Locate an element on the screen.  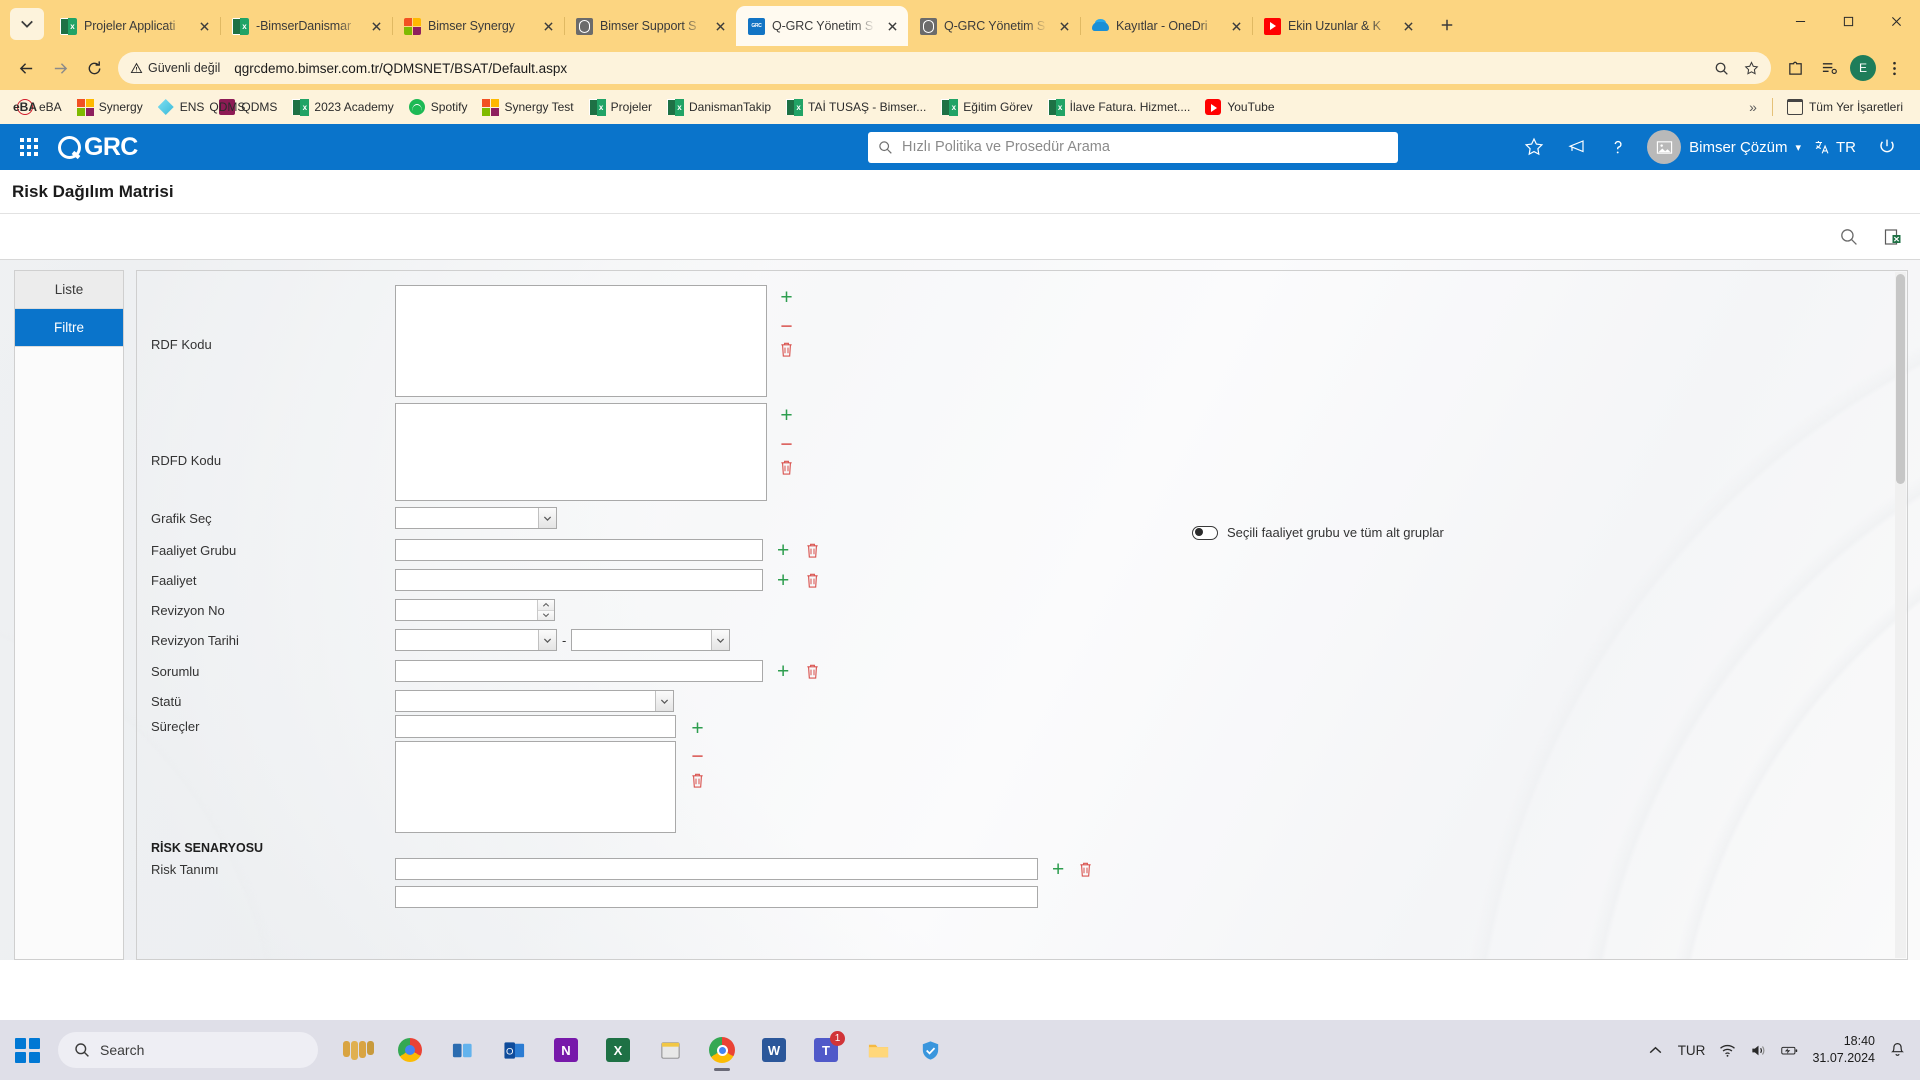
taskbar-app-outlook: O is located at coordinates (514, 1050).